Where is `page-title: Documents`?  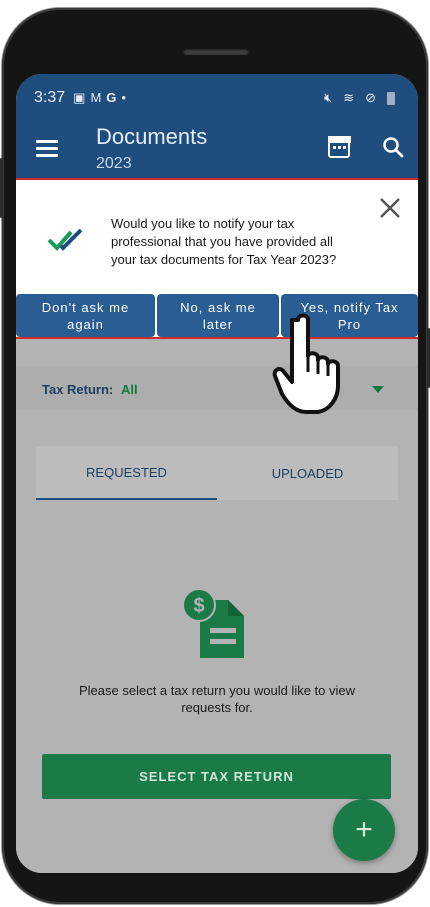
page-title: Documents is located at coordinates (152, 136).